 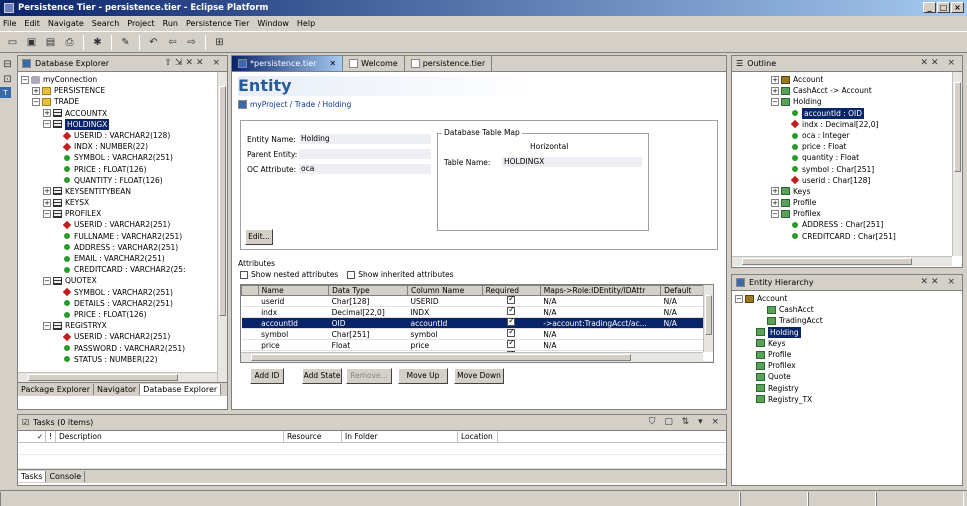 What do you see at coordinates (122, 202) in the screenshot?
I see `tree-item: + KEYSX` at bounding box center [122, 202].